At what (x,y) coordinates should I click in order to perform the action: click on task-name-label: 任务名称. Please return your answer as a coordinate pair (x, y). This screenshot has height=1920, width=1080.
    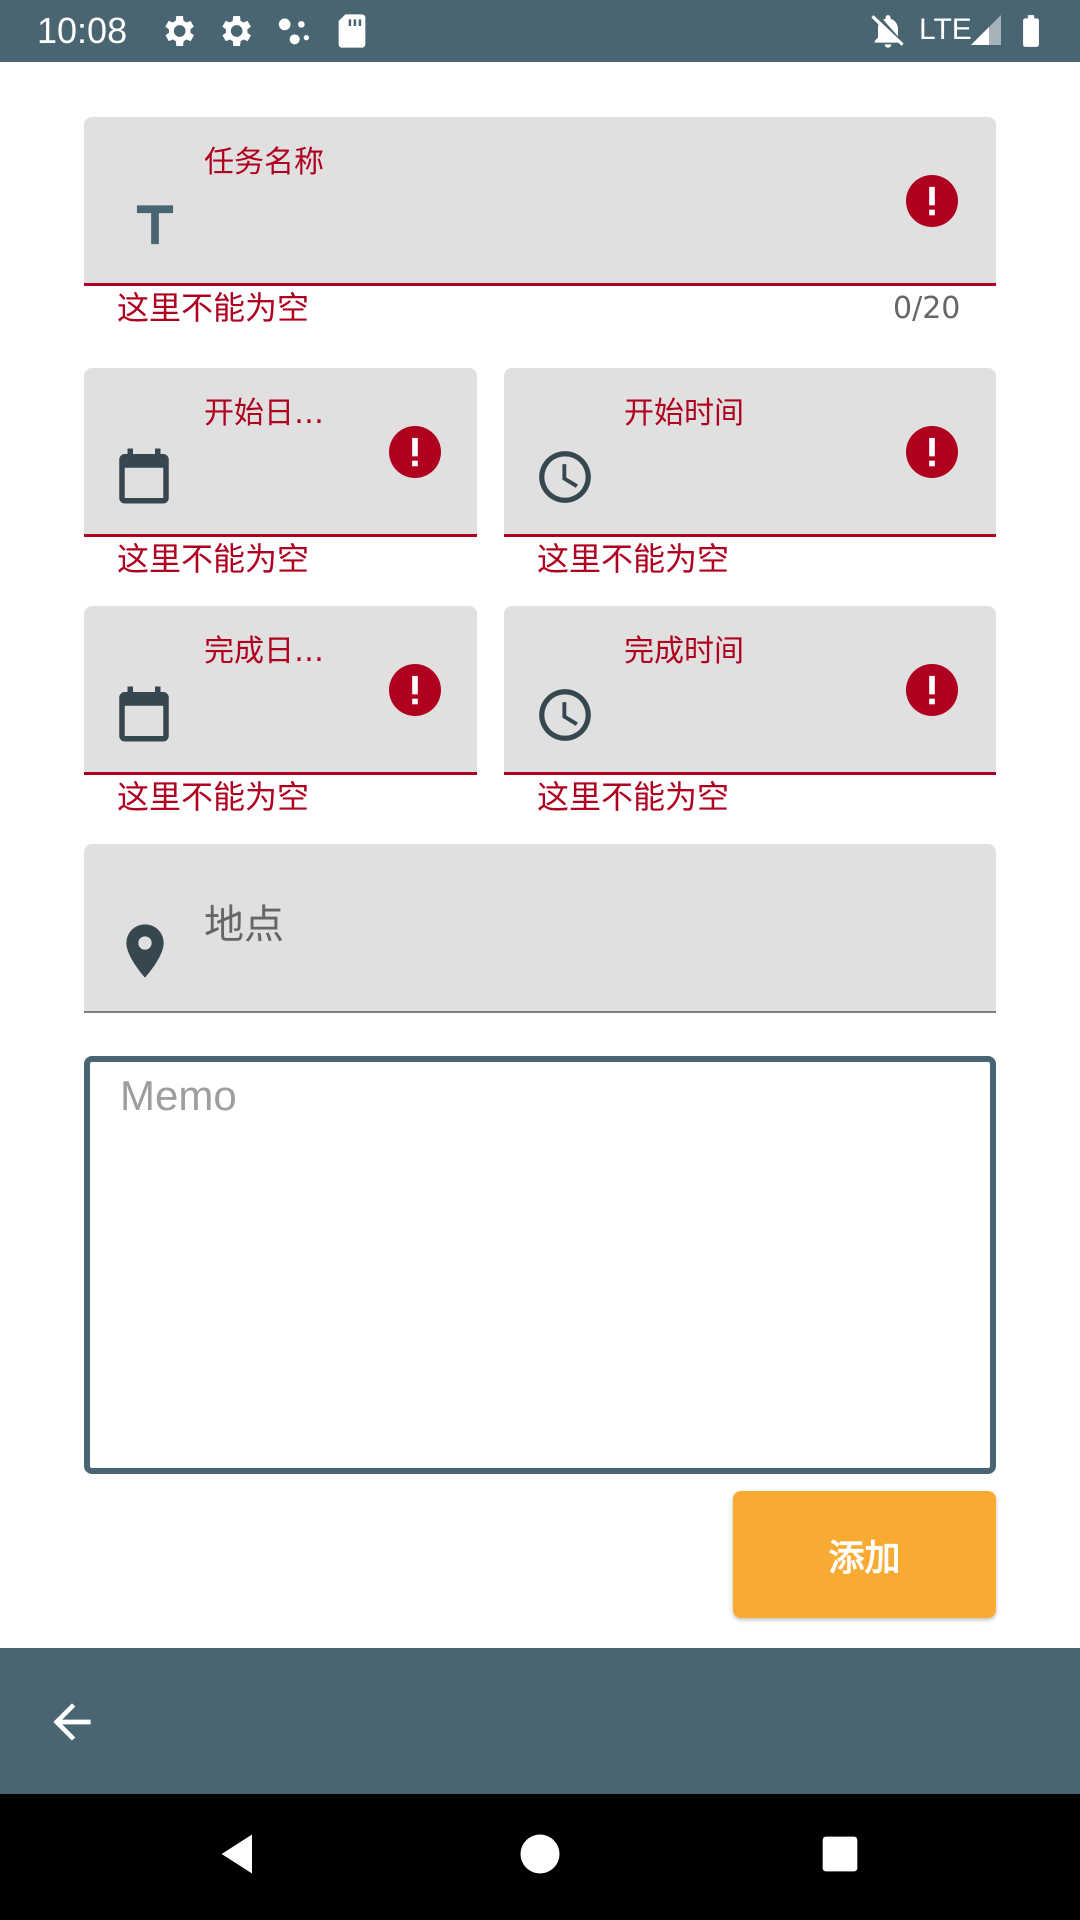
    Looking at the image, I should click on (264, 162).